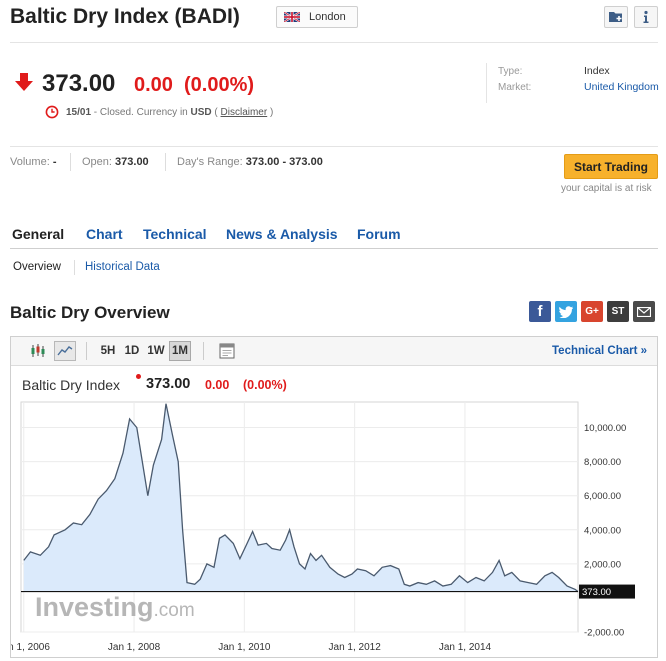 The width and height of the screenshot is (666, 661). What do you see at coordinates (216, 112) in the screenshot?
I see `paren-open: (` at bounding box center [216, 112].